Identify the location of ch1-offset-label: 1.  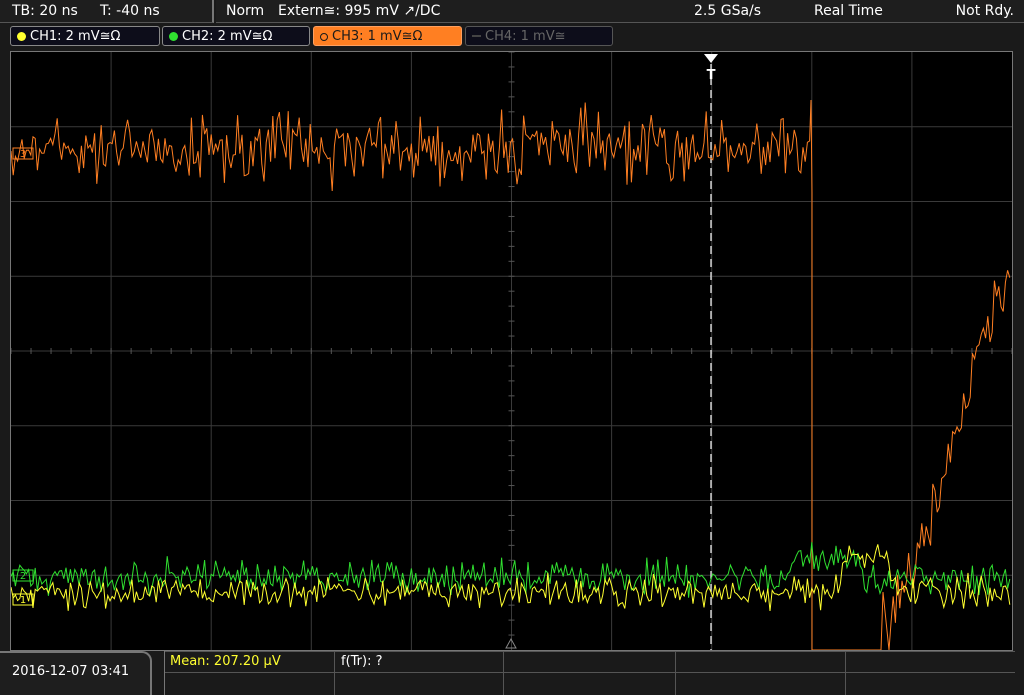
(23, 600).